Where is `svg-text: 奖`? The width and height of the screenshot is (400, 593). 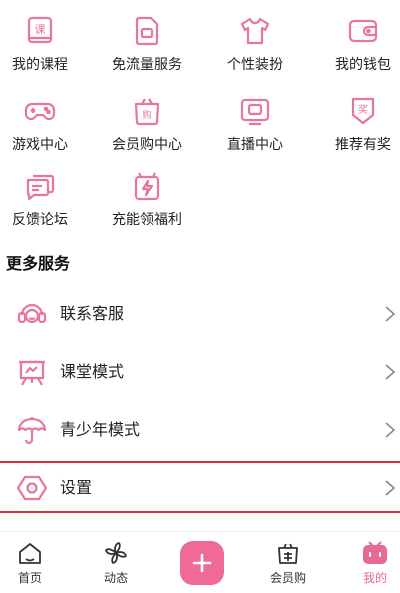 svg-text: 奖 is located at coordinates (363, 109).